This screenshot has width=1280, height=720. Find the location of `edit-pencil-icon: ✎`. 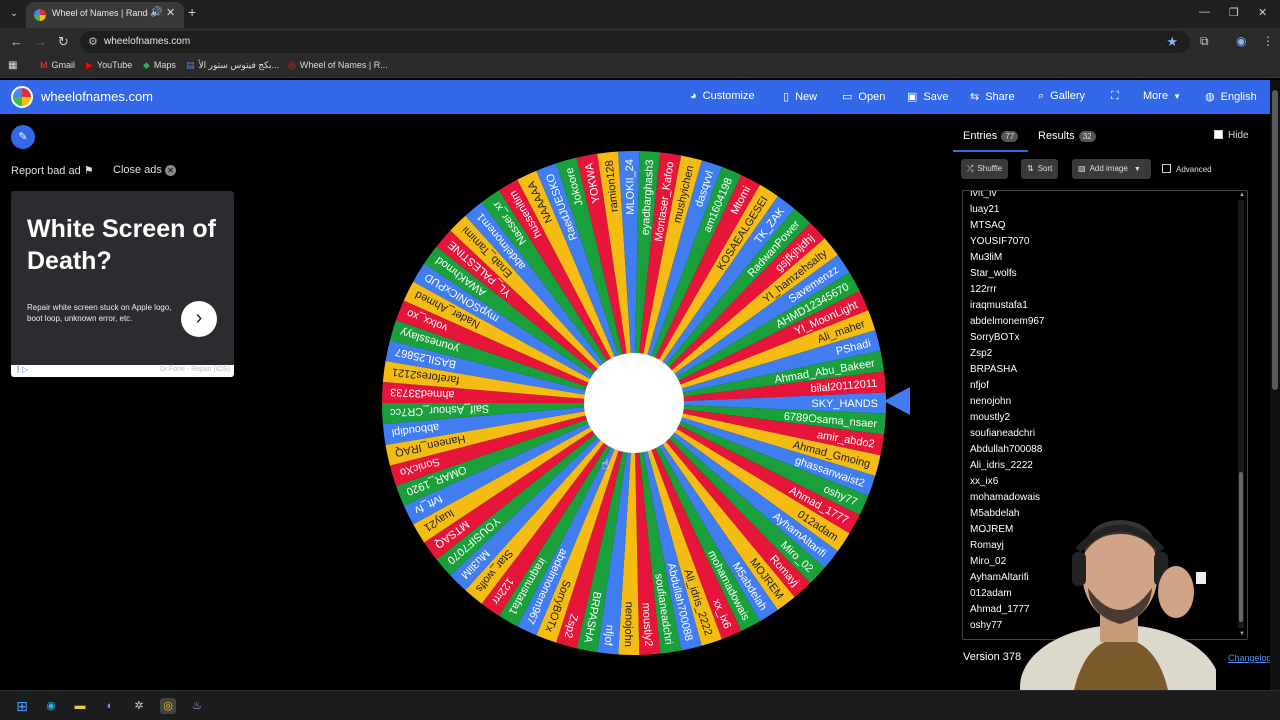

edit-pencil-icon: ✎ is located at coordinates (23, 137).